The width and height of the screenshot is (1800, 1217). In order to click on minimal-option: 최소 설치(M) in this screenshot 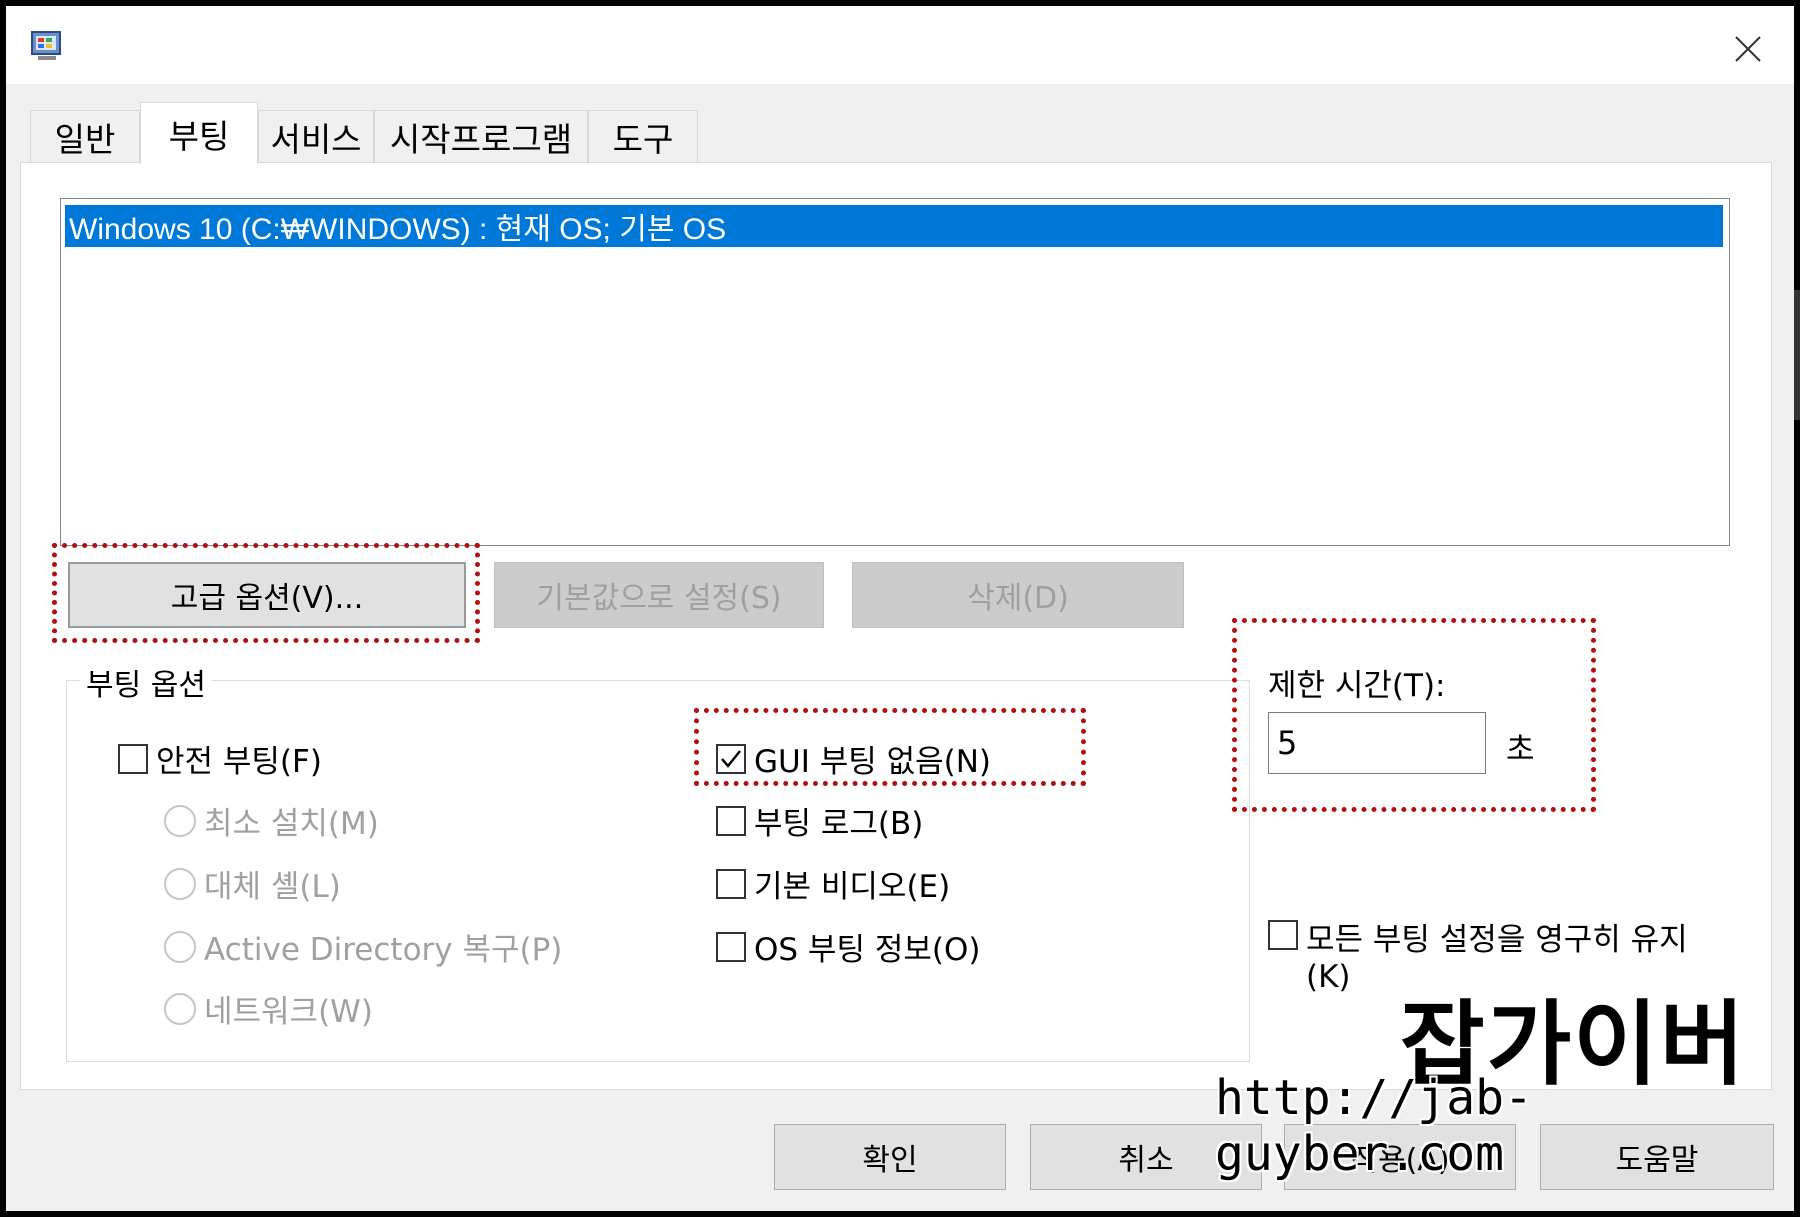, I will do `click(271, 820)`.